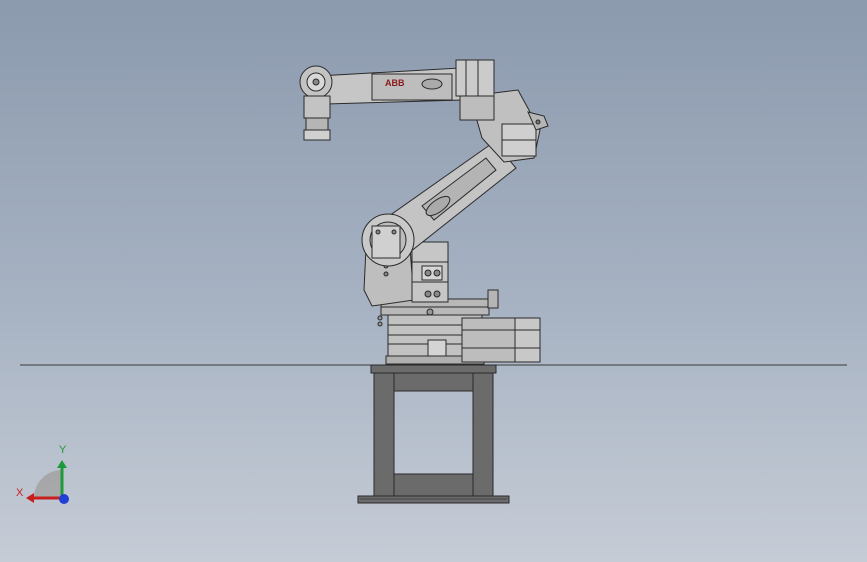 The image size is (867, 562). I want to click on stand-top-plate, so click(433, 369).